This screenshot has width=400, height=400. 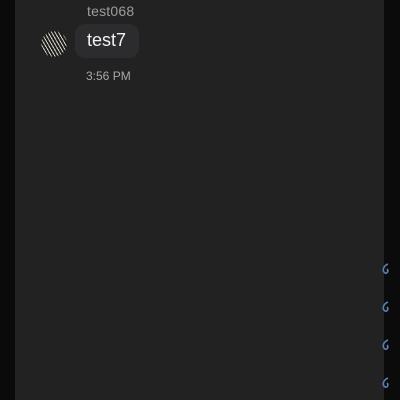 What do you see at coordinates (108, 76) in the screenshot?
I see `message-timestamp: 3:56 PM` at bounding box center [108, 76].